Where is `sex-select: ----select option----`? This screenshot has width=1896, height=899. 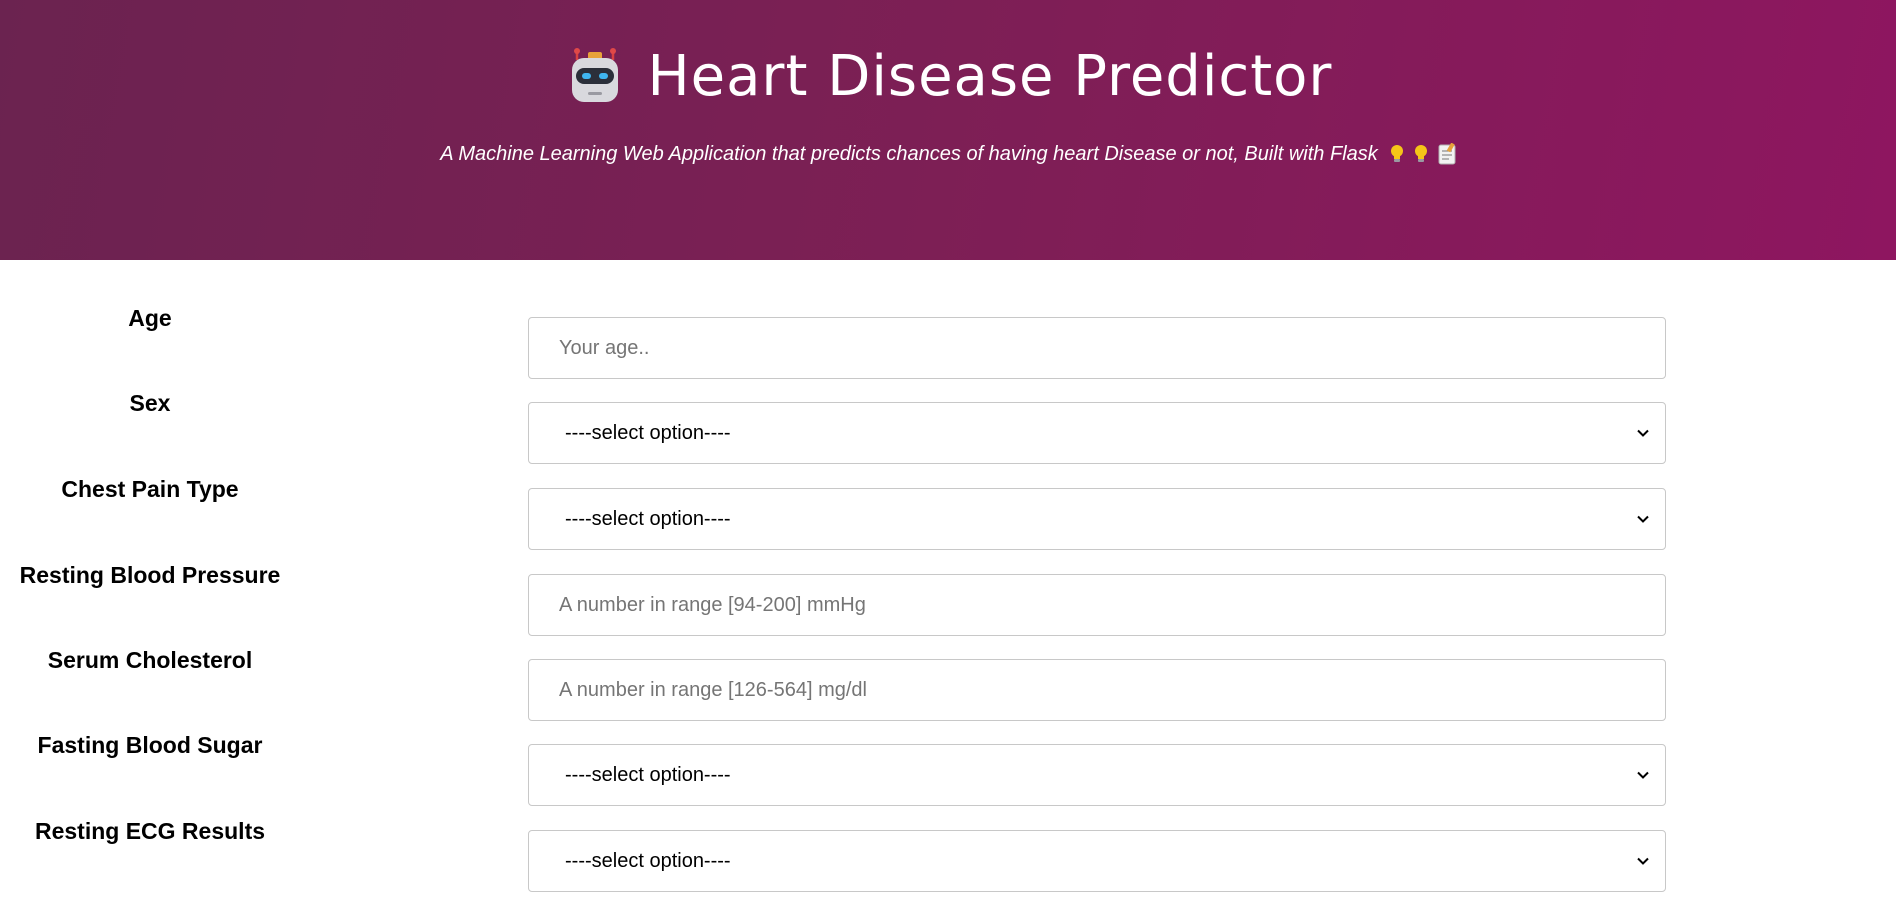 sex-select: ----select option---- is located at coordinates (1097, 433).